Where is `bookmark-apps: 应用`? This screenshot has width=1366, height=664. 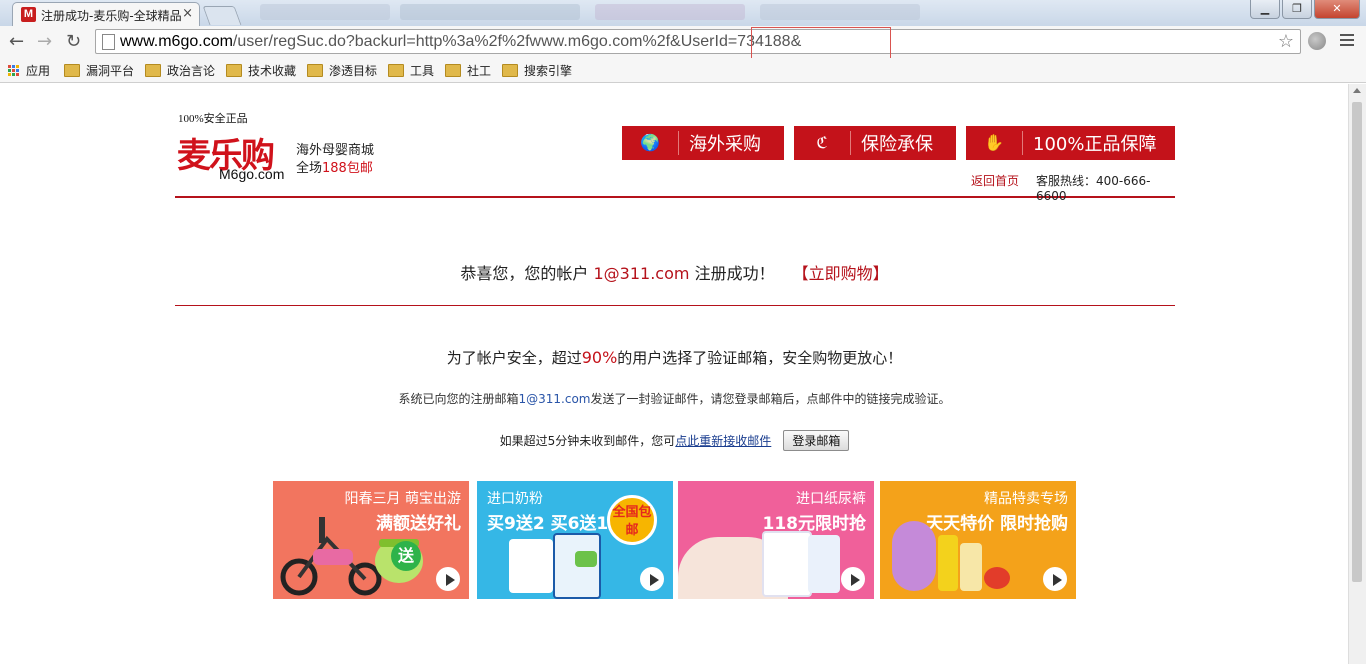
bookmark-apps: 应用 is located at coordinates (29, 70).